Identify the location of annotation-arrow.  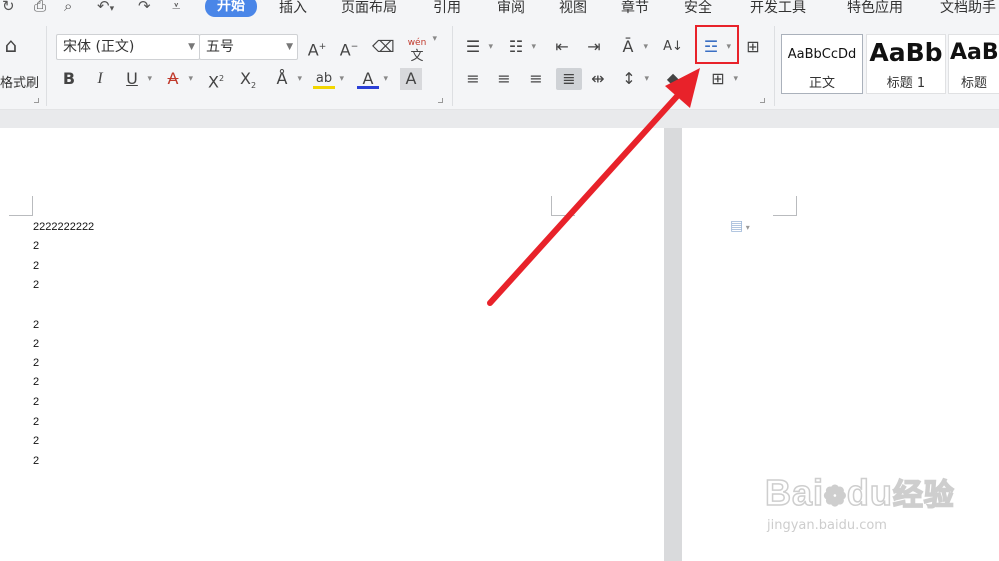
(593, 187).